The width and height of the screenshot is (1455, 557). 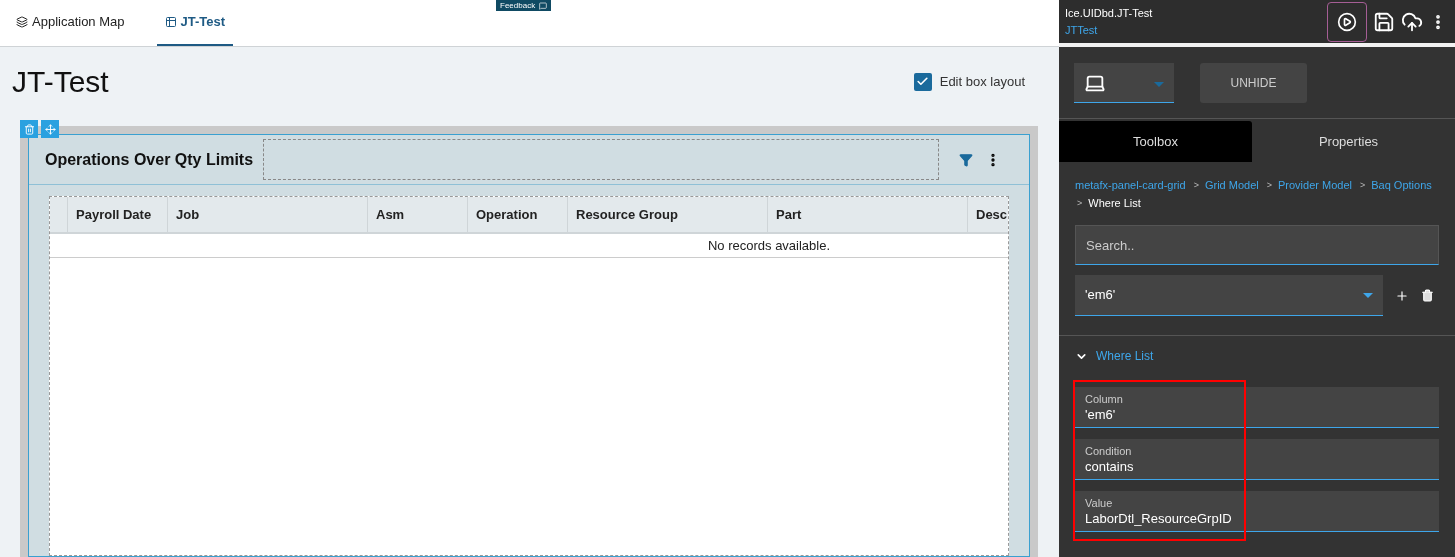 I want to click on breadcrumb-item: Baq Options, so click(x=1401, y=185).